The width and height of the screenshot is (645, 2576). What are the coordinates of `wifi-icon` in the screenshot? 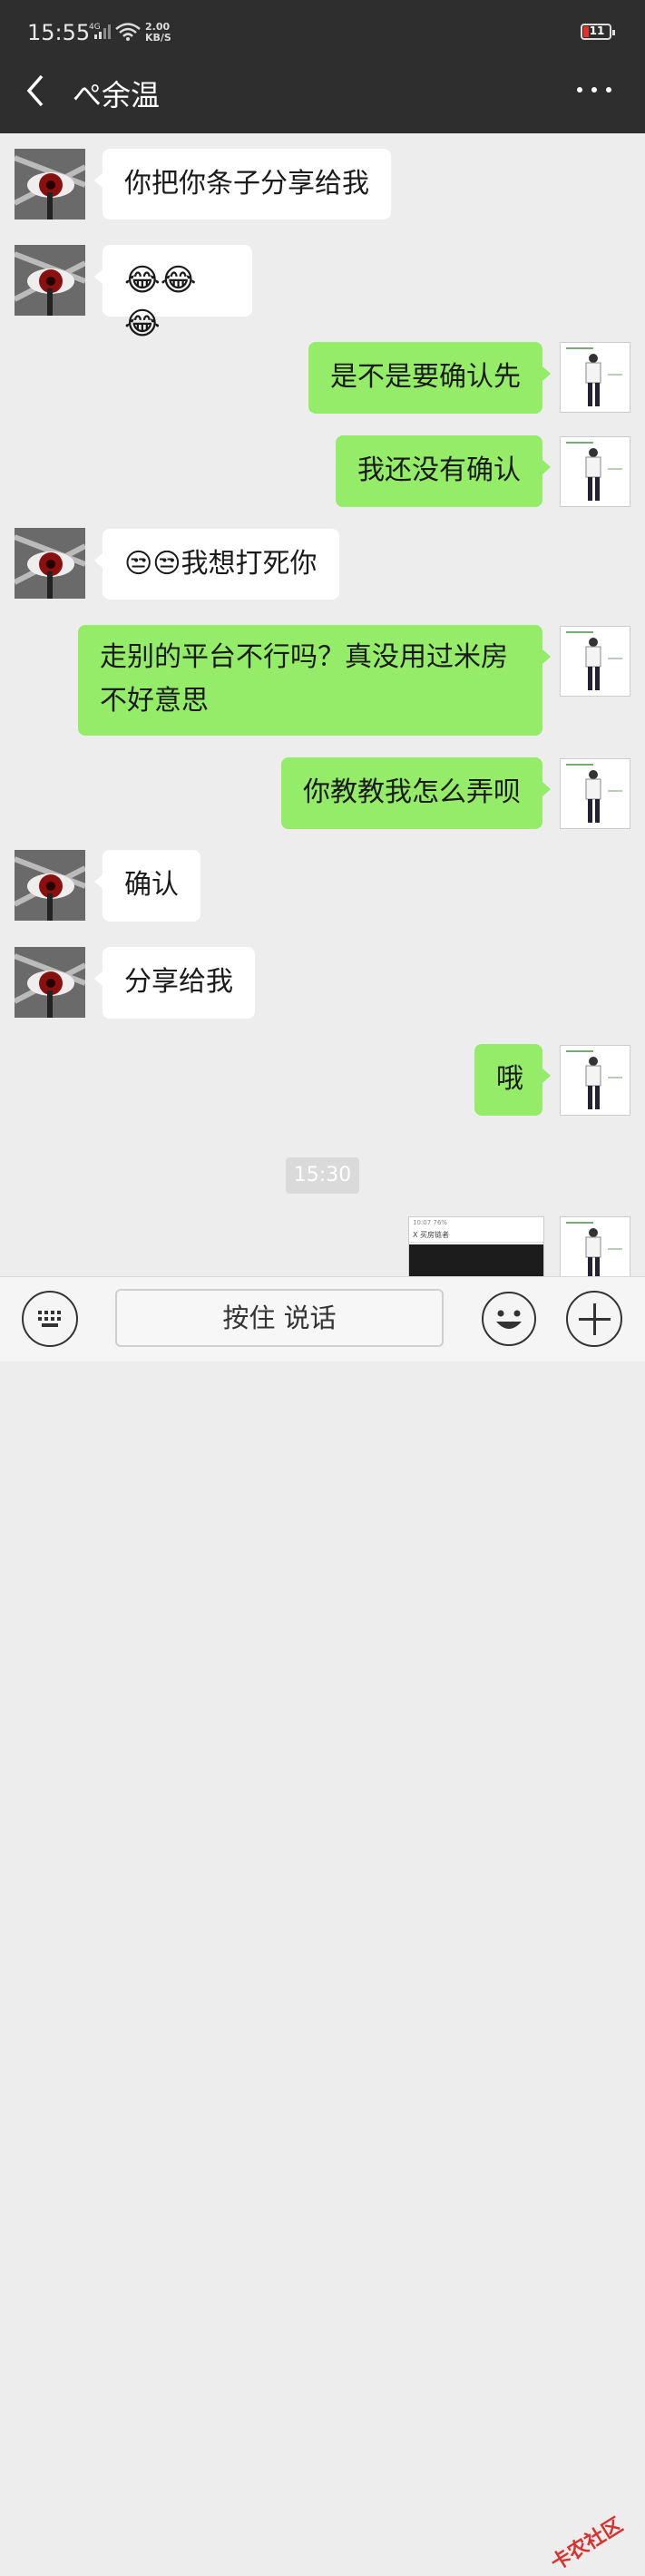 It's located at (128, 32).